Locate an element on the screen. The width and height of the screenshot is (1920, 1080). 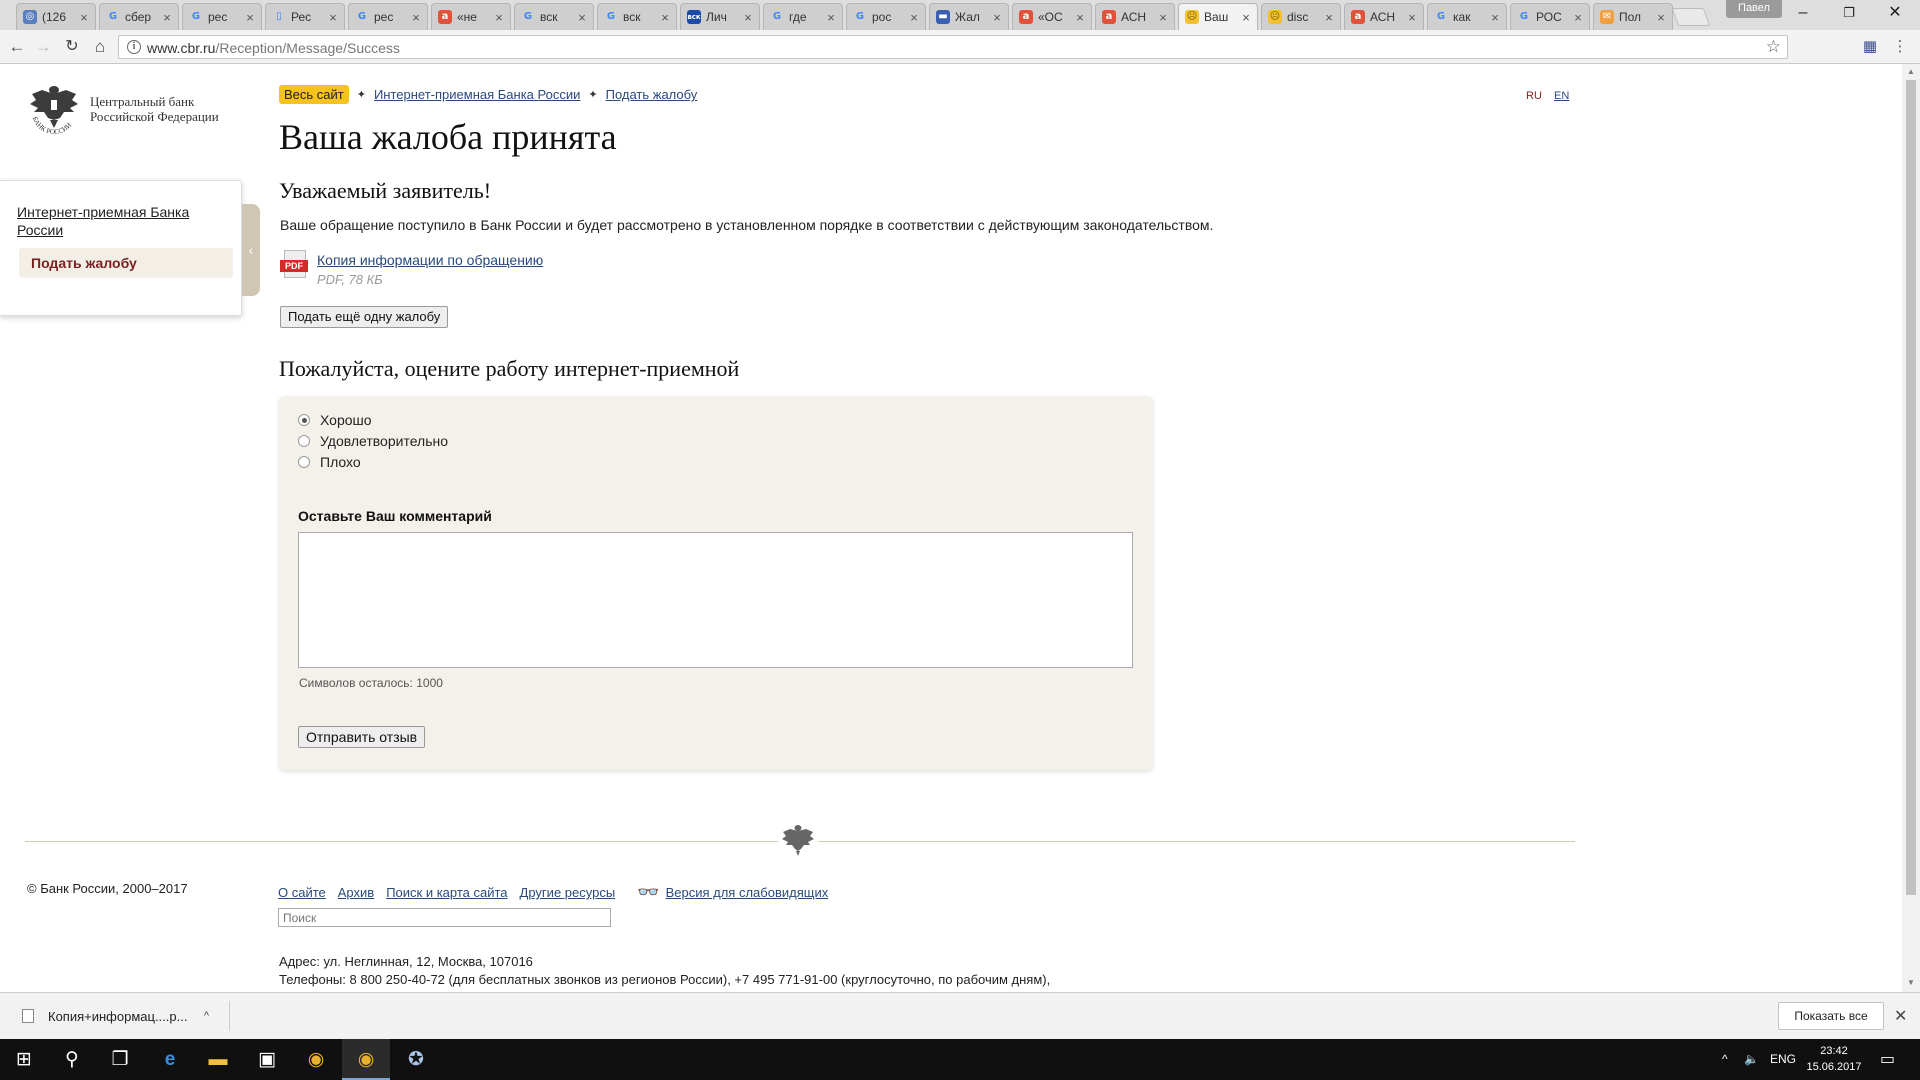
chrome-icon: ◉ is located at coordinates (316, 1059).